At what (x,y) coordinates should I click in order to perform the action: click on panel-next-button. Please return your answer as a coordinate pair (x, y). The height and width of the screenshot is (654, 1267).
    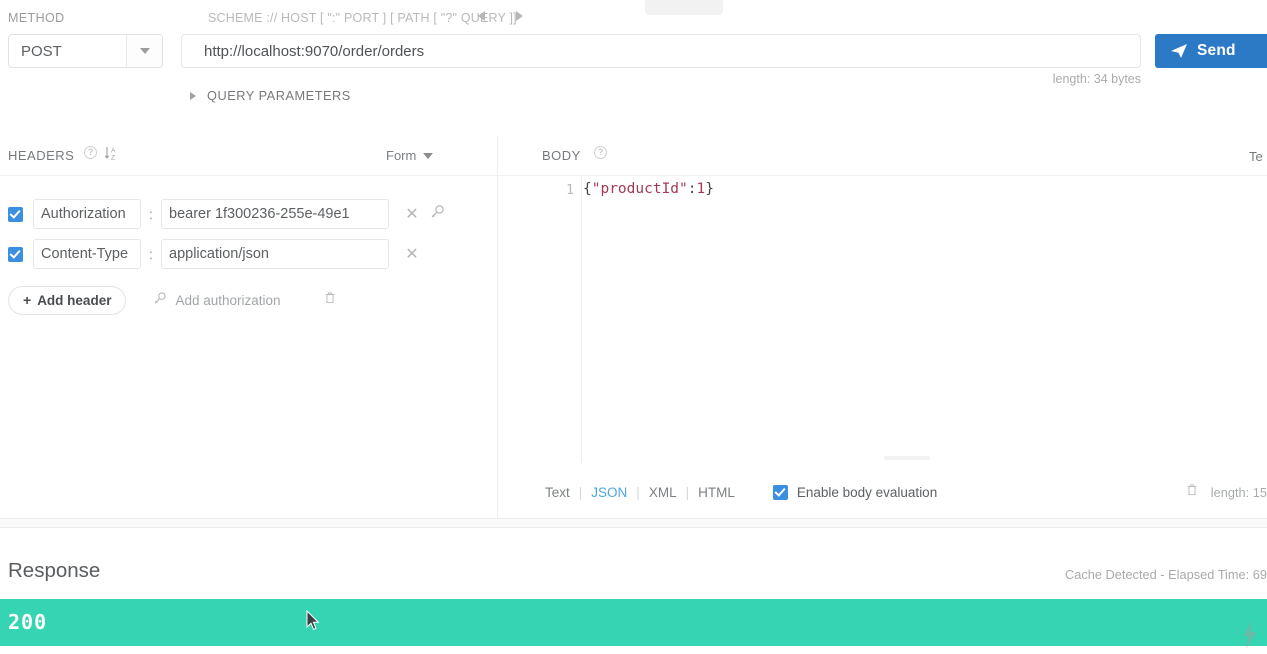
    Looking at the image, I should click on (519, 16).